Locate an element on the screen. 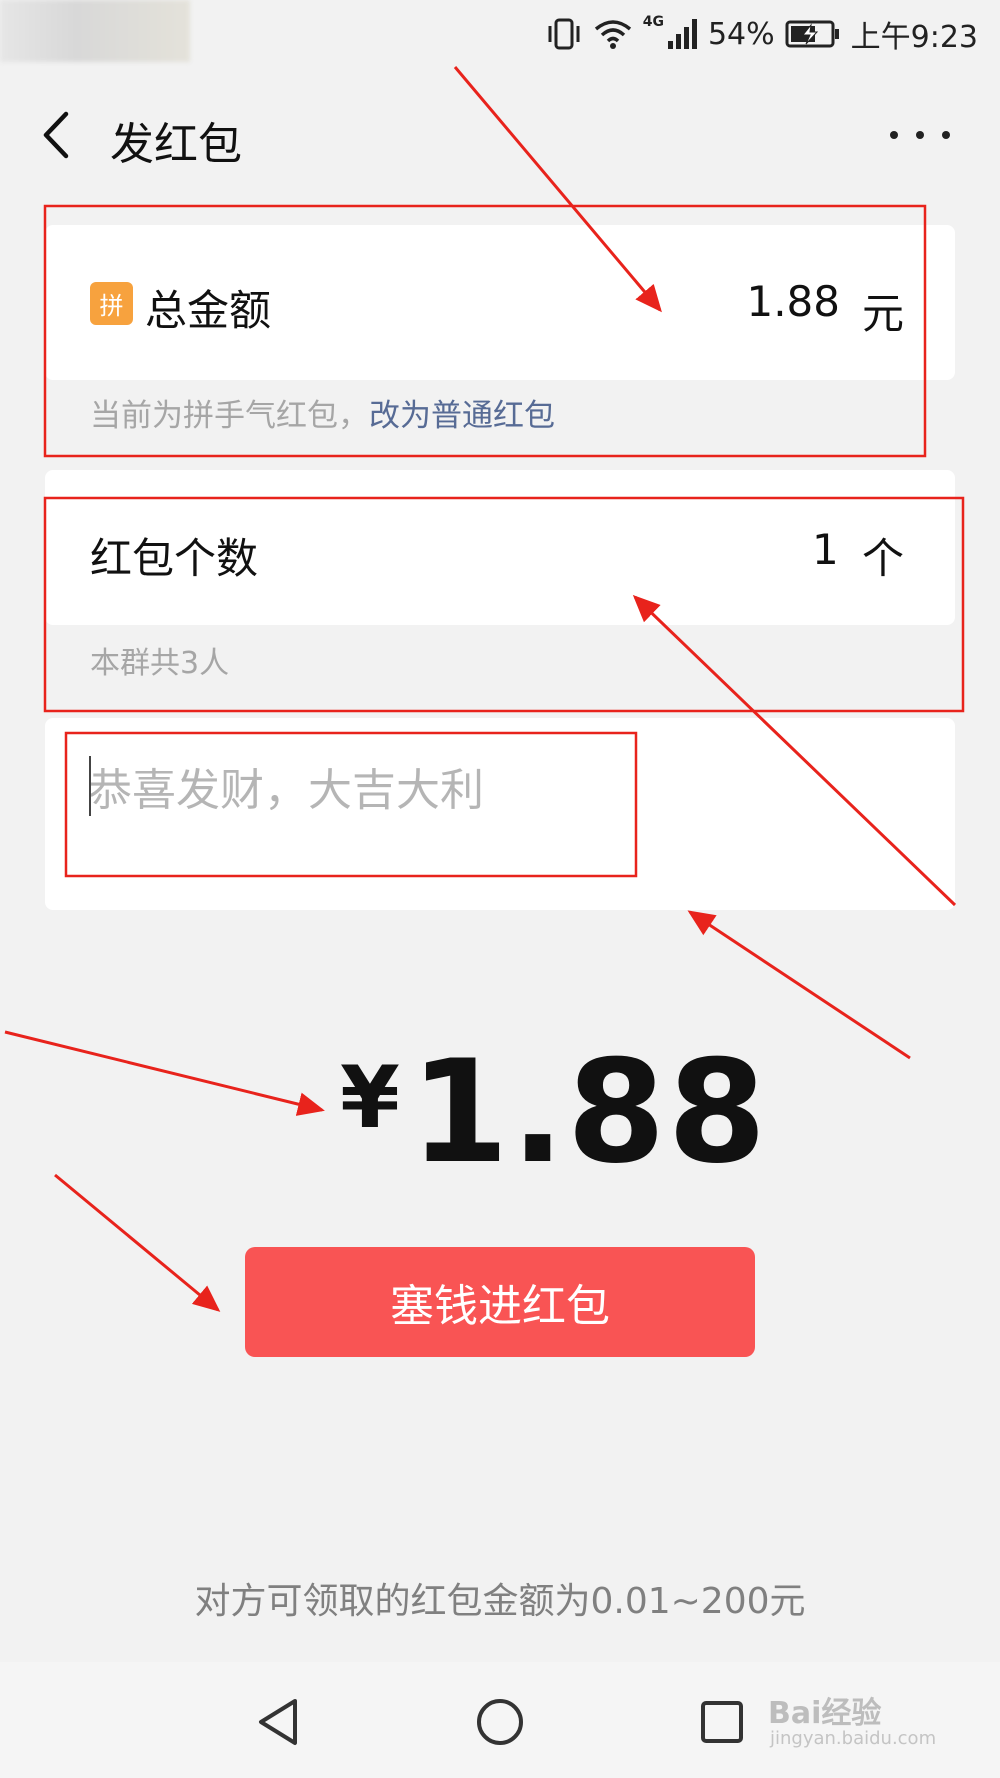 The width and height of the screenshot is (1000, 1778). status-bar-right: 4G 54% 上午9:23 is located at coordinates (761, 34).